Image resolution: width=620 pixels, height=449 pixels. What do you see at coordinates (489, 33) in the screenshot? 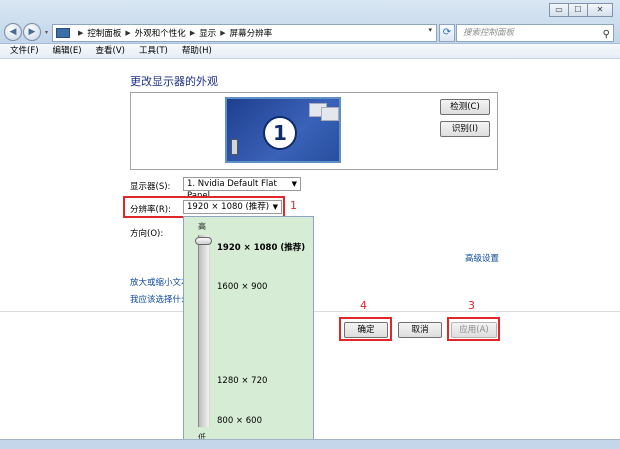
I see `search-placeholder: 搜索控制面板` at bounding box center [489, 33].